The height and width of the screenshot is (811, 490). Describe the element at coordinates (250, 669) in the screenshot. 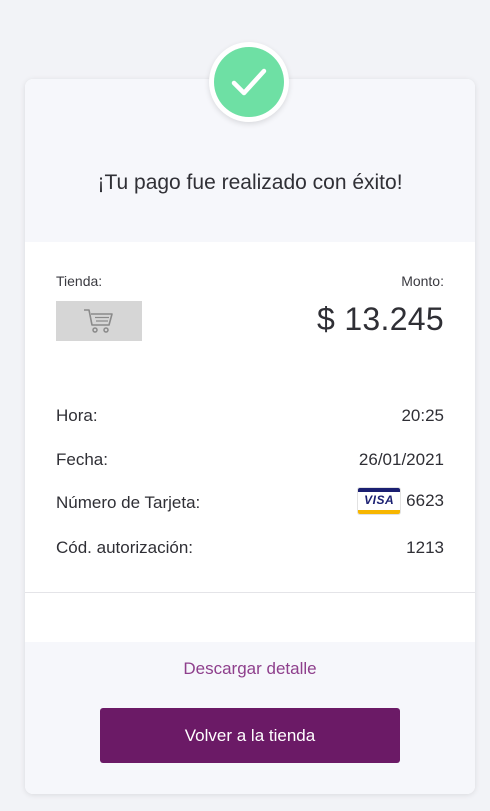

I see `download-detail-link: Descargar detalle` at that location.